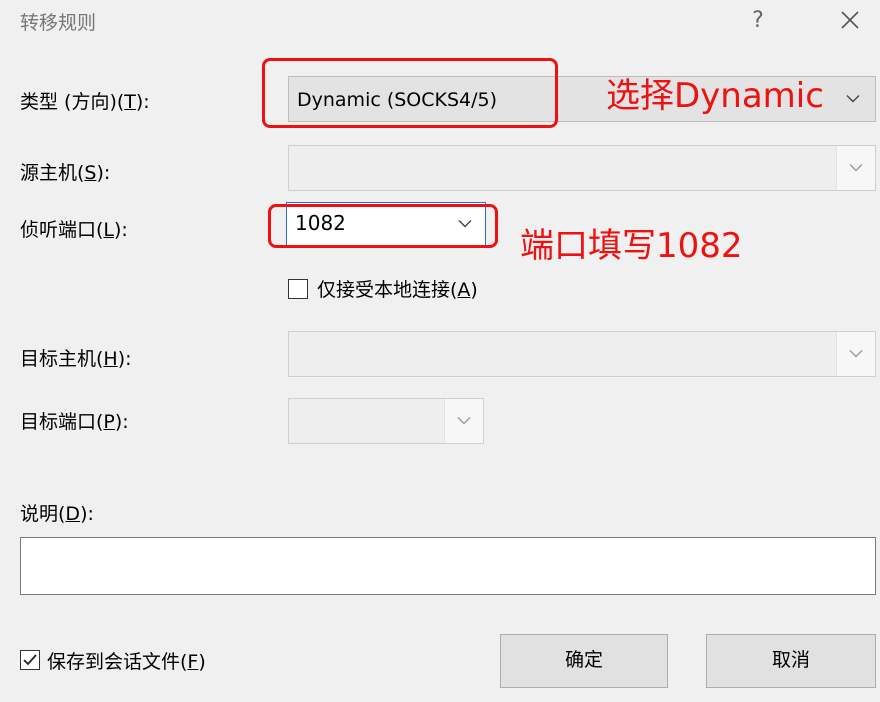  What do you see at coordinates (715, 96) in the screenshot?
I see `type-annotation: 选择Dynamic` at bounding box center [715, 96].